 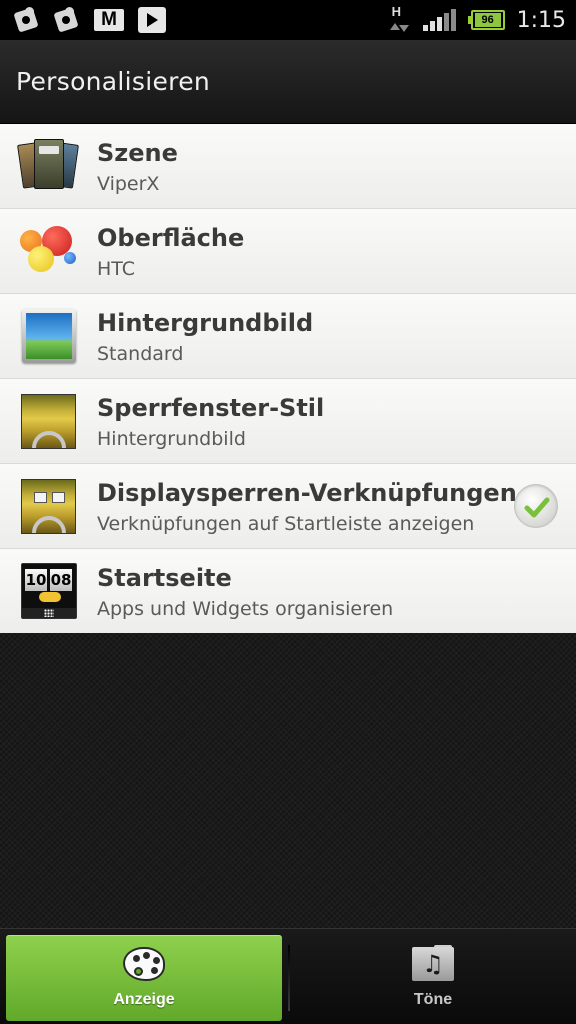 What do you see at coordinates (245, 609) in the screenshot?
I see `setting-subtitle: Apps und Widgets organisieren` at bounding box center [245, 609].